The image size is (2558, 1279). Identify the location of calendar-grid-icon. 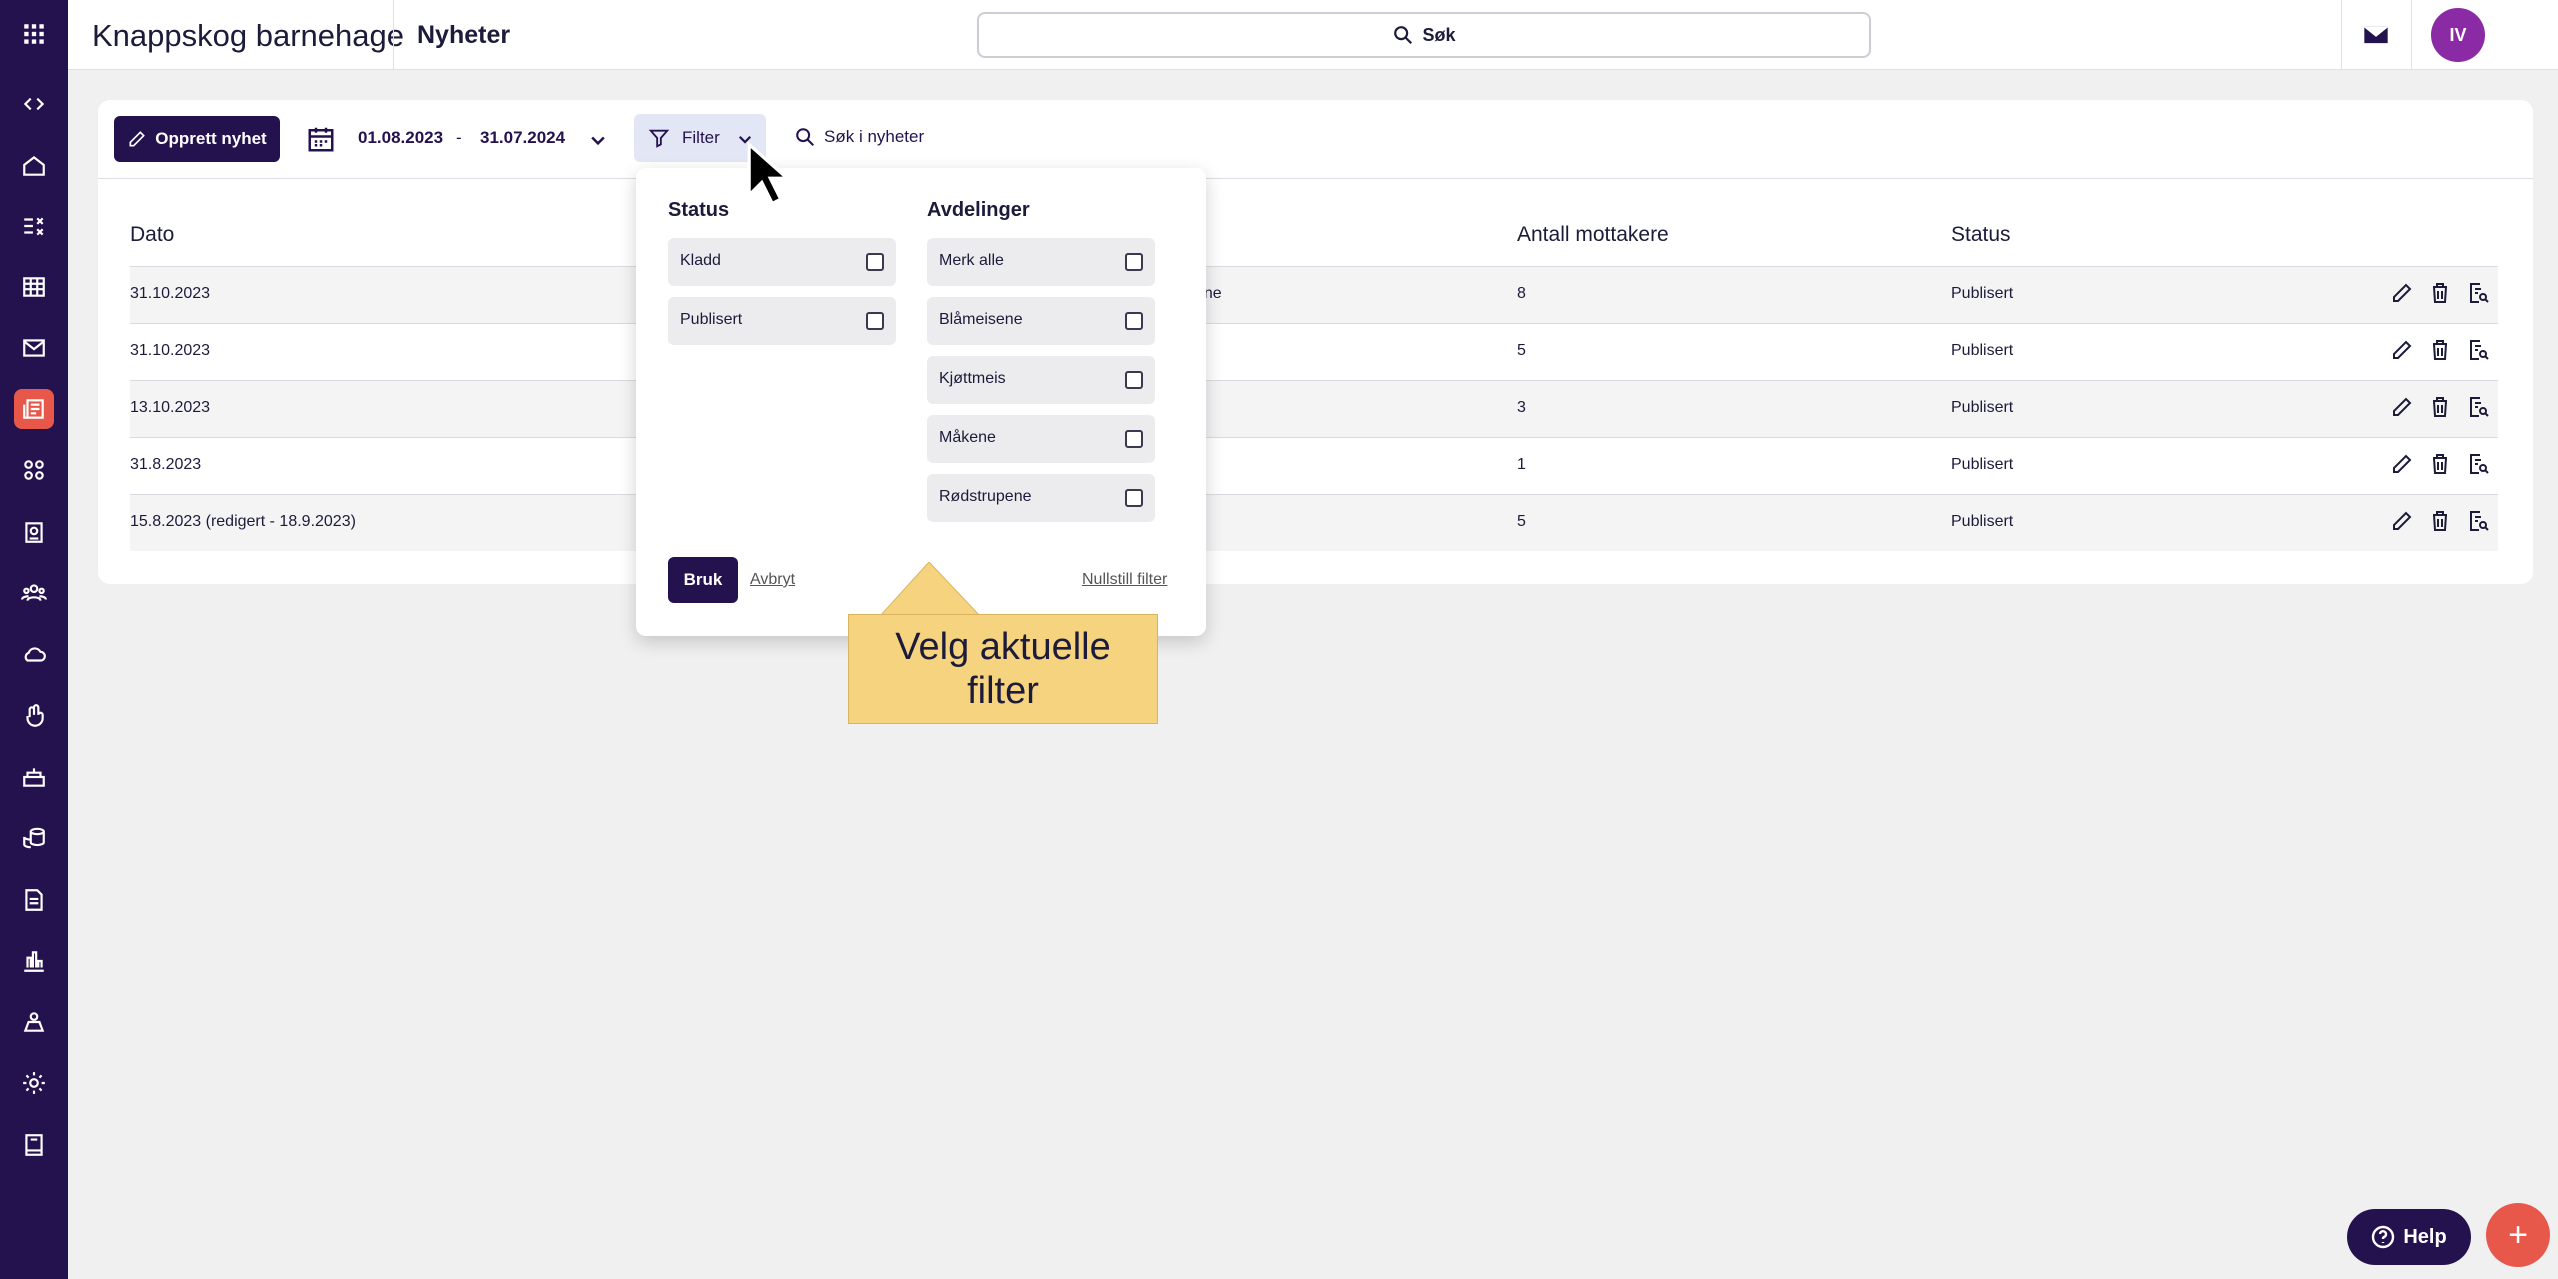
(34, 287).